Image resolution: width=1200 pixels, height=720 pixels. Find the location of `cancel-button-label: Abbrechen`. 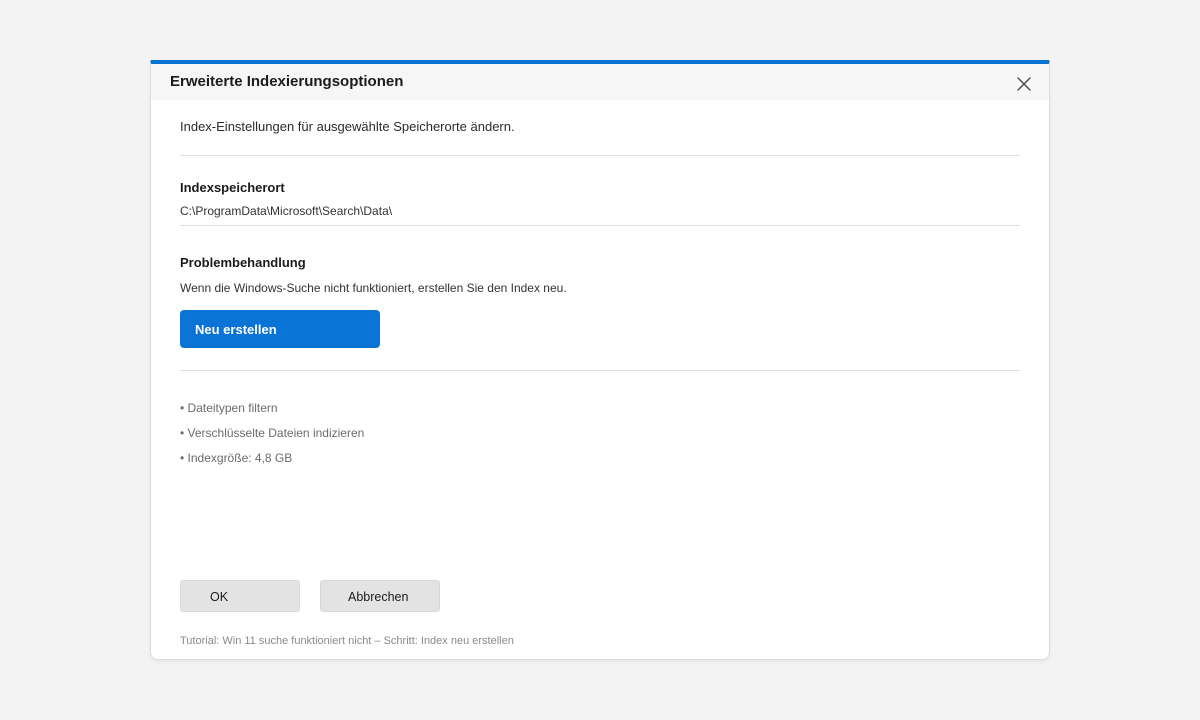

cancel-button-label: Abbrechen is located at coordinates (378, 597).